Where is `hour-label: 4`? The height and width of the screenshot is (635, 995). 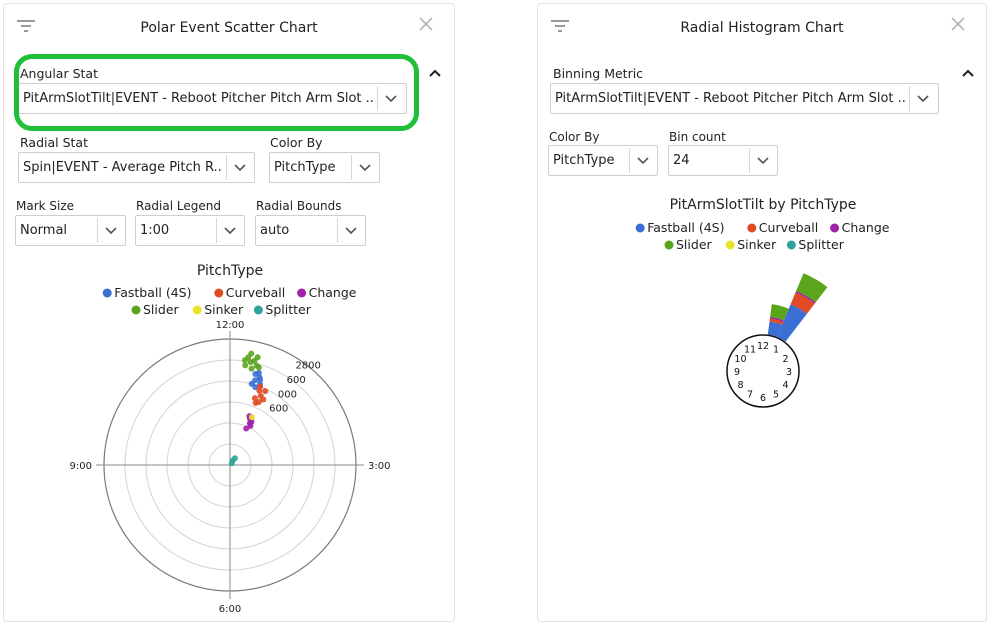
hour-label: 4 is located at coordinates (785, 385).